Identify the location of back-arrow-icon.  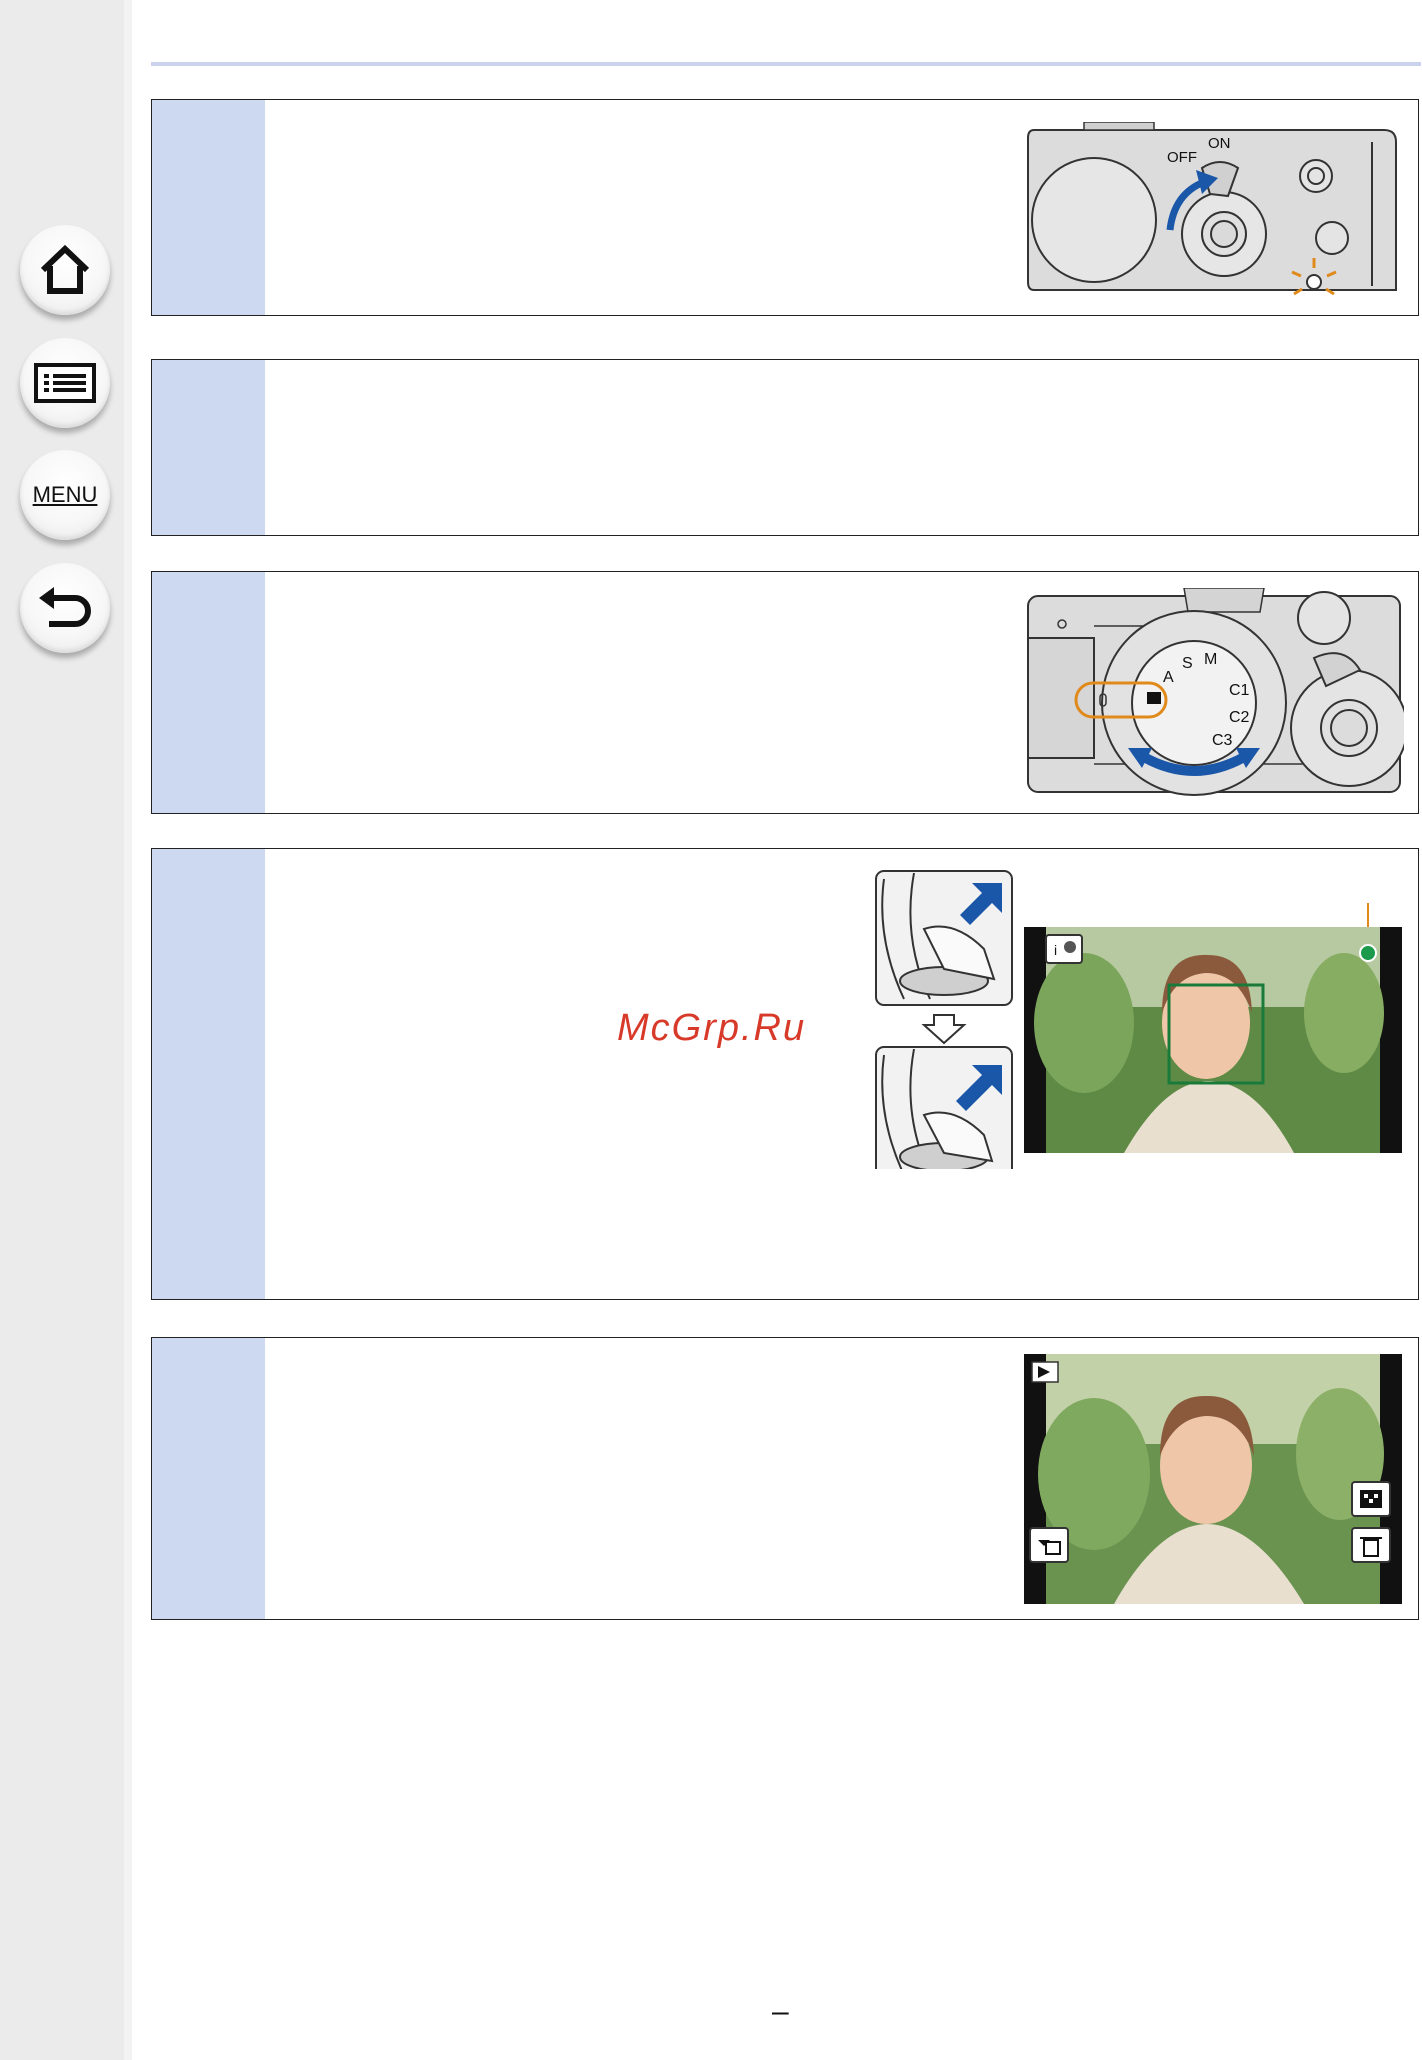
(65, 607).